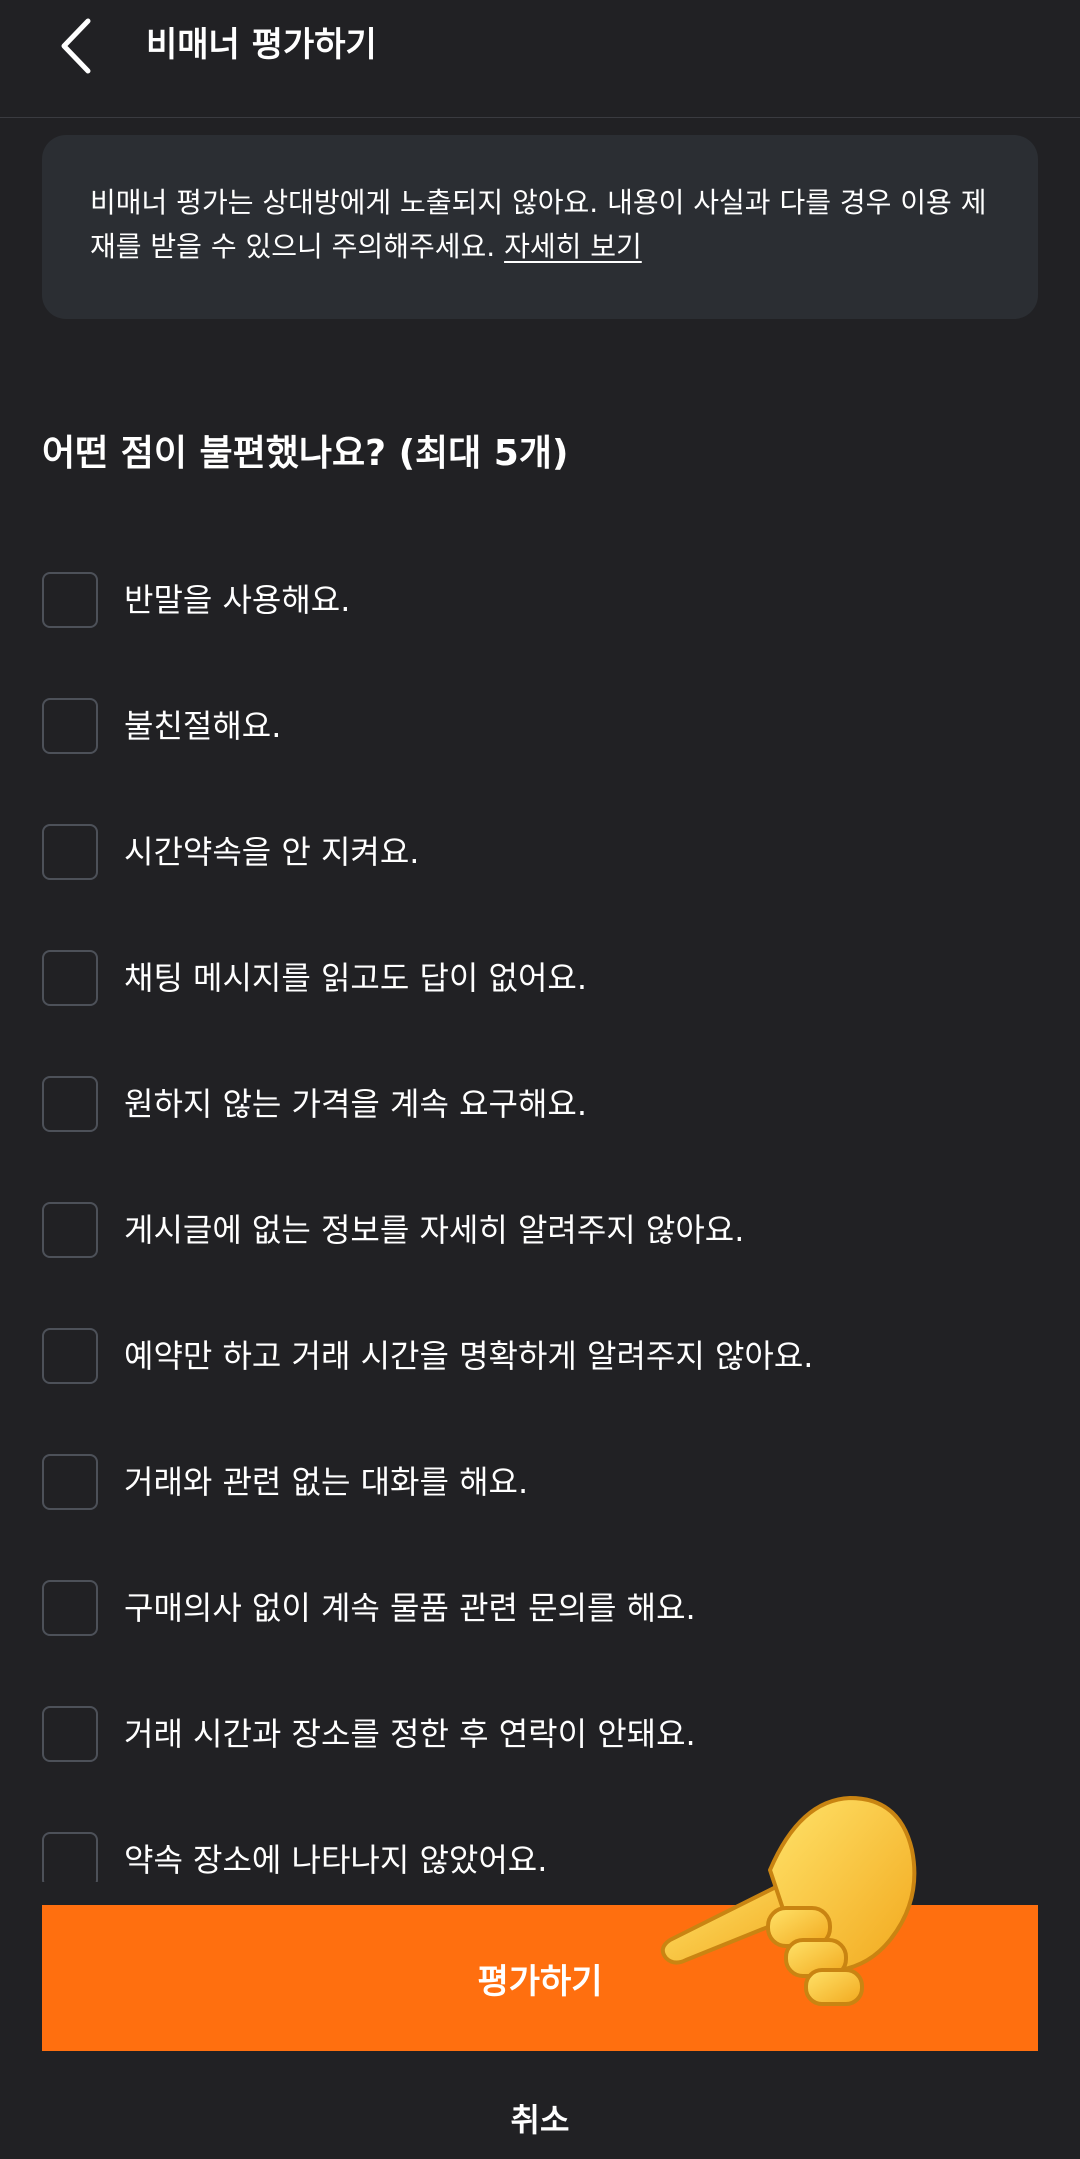 This screenshot has height=2159, width=1080. I want to click on option-label: 반말을 사용해요., so click(237, 600).